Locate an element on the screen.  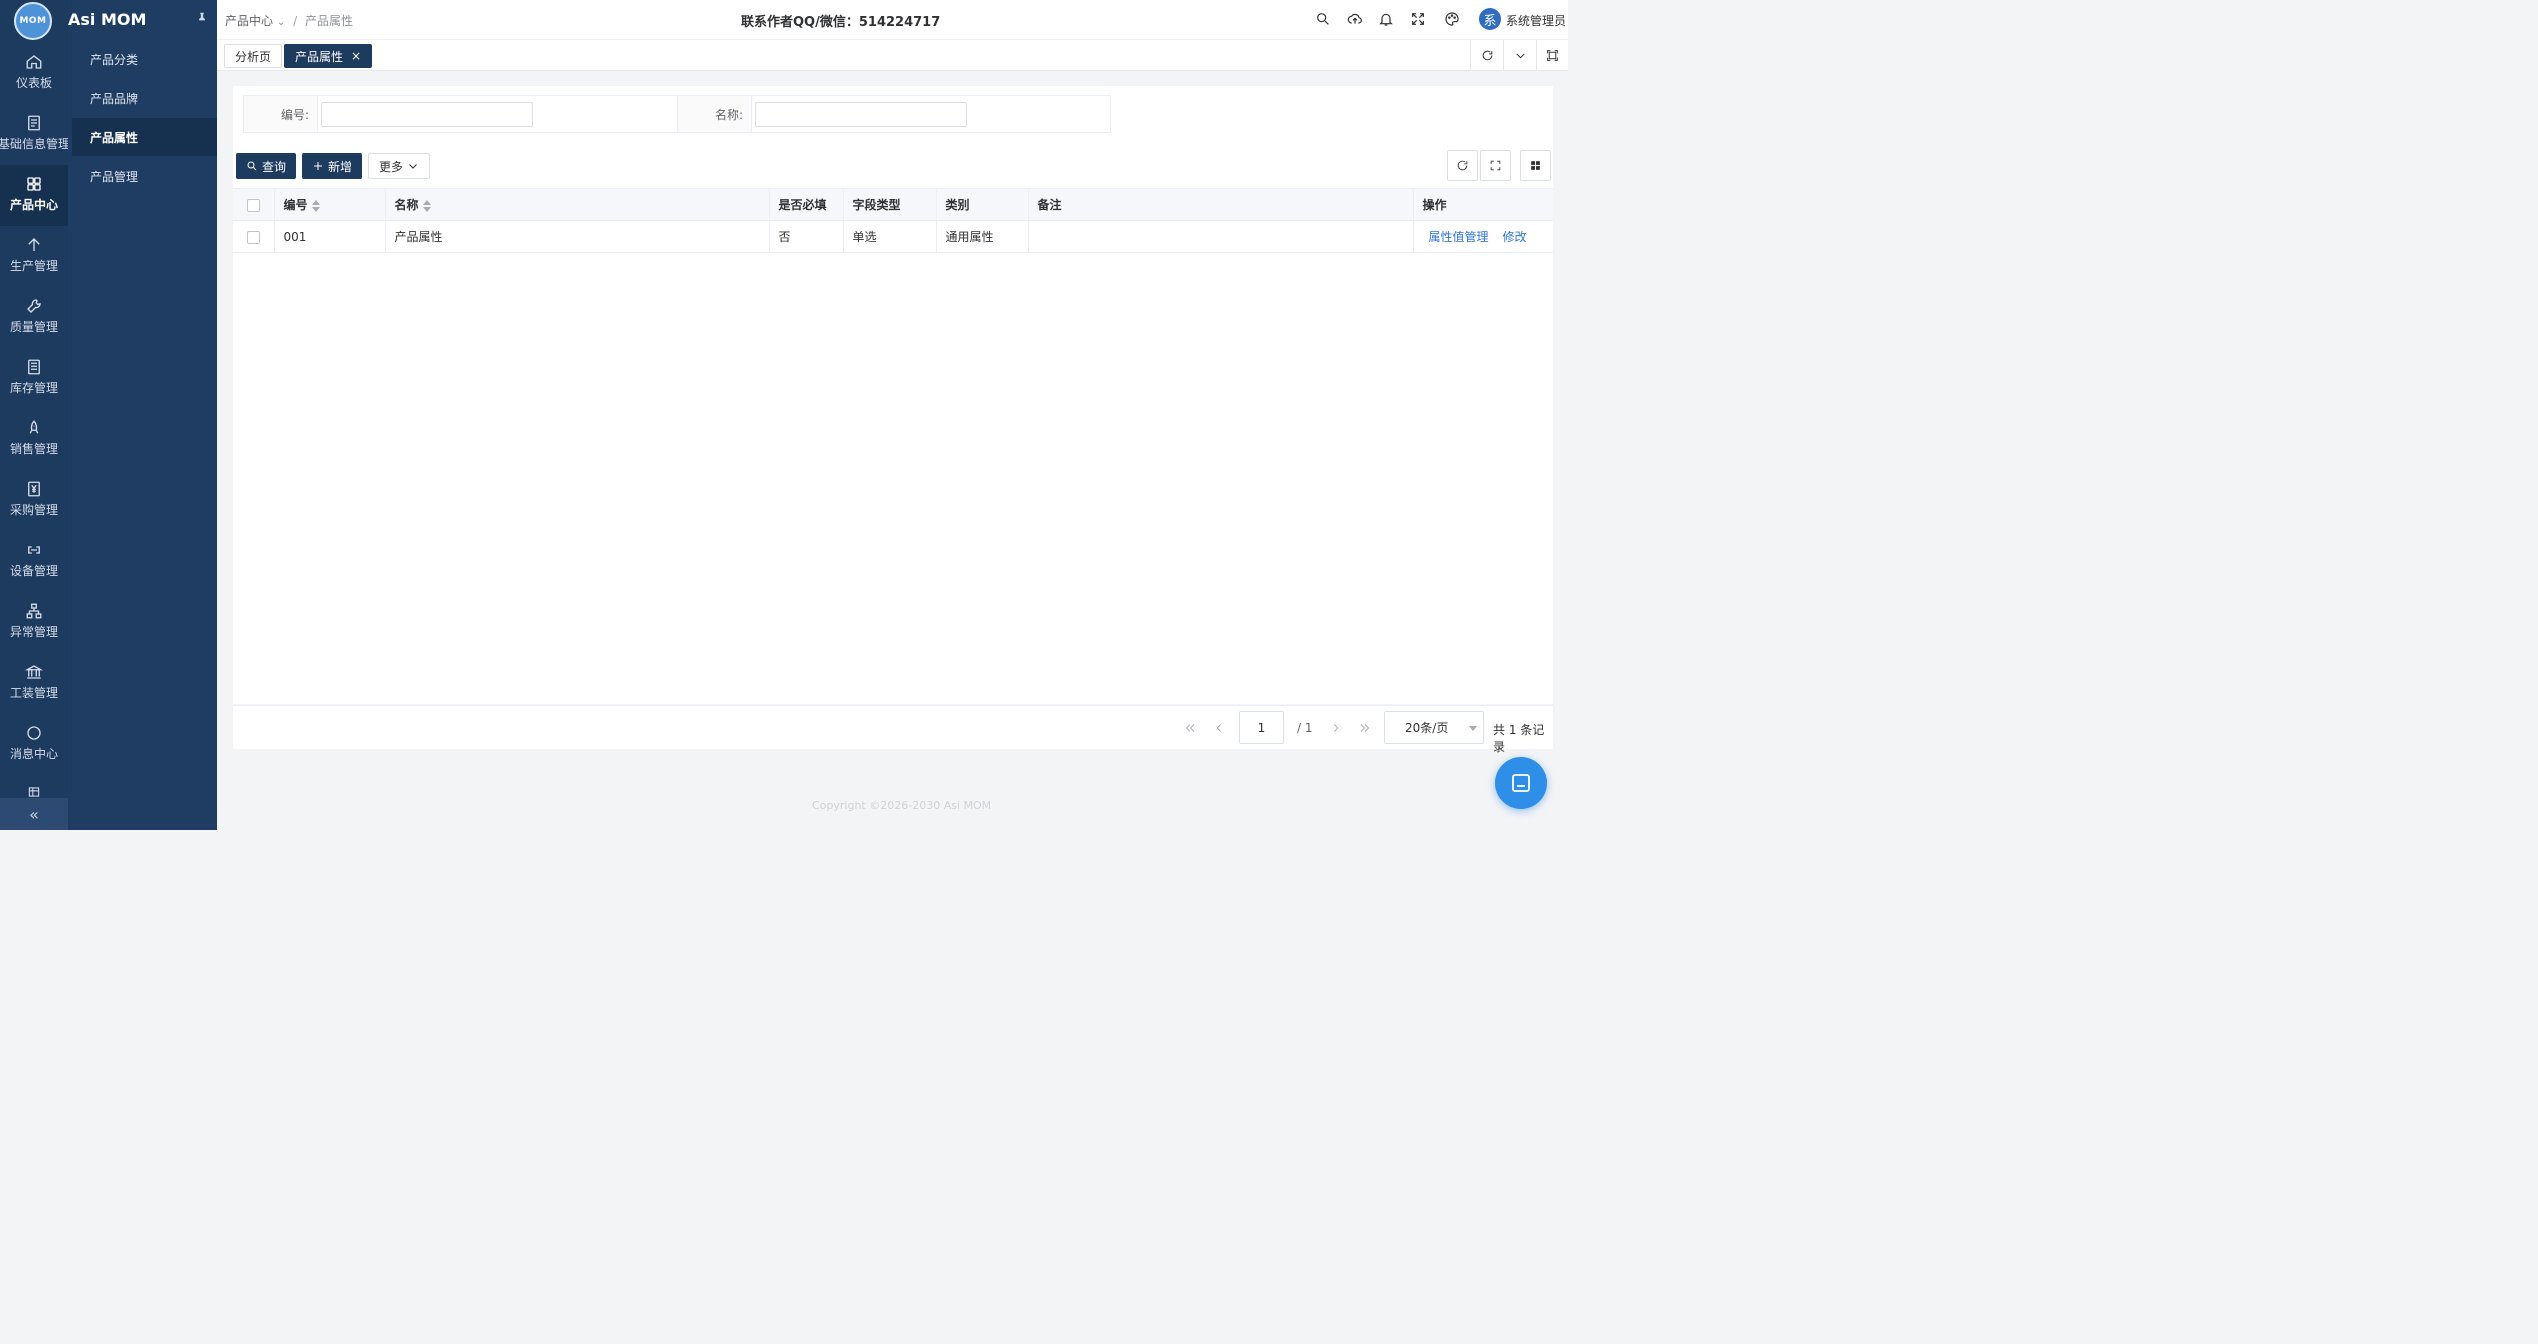
search-button is located at coordinates (1323, 19).